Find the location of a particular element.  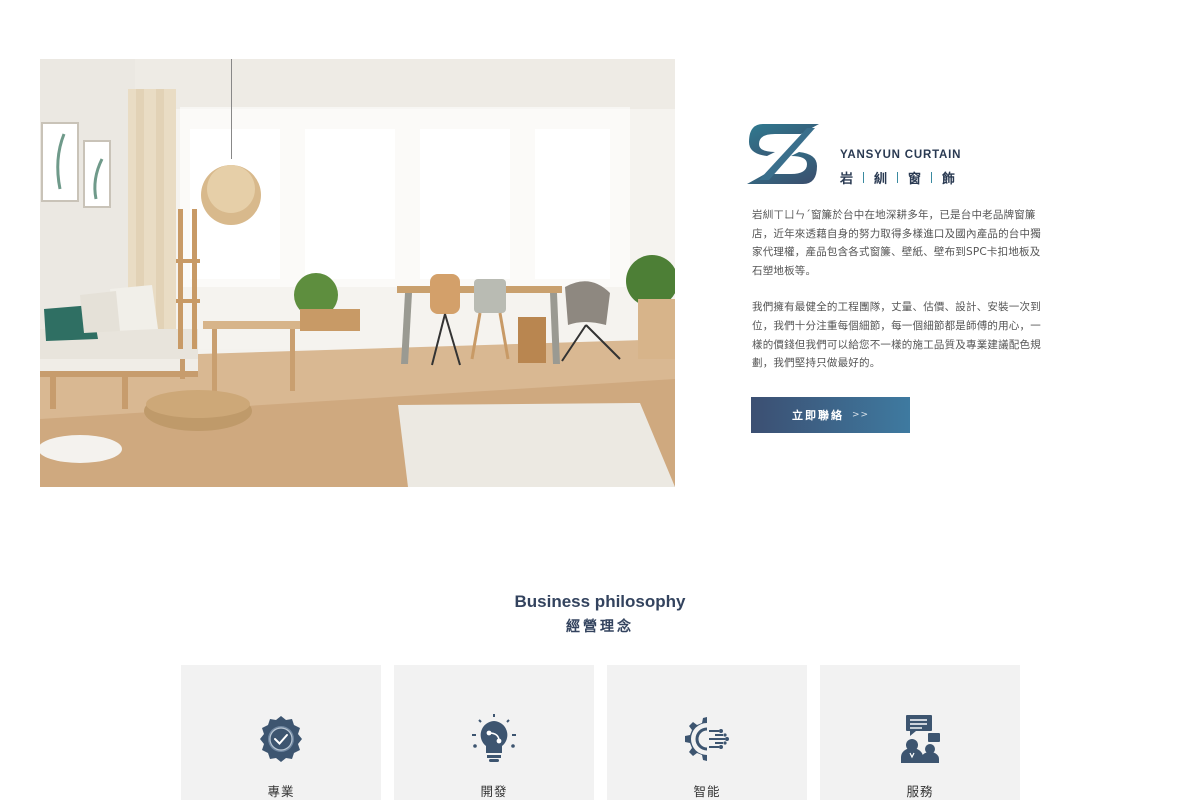

philosophy-card-smart: 智能 is located at coordinates (707, 732).